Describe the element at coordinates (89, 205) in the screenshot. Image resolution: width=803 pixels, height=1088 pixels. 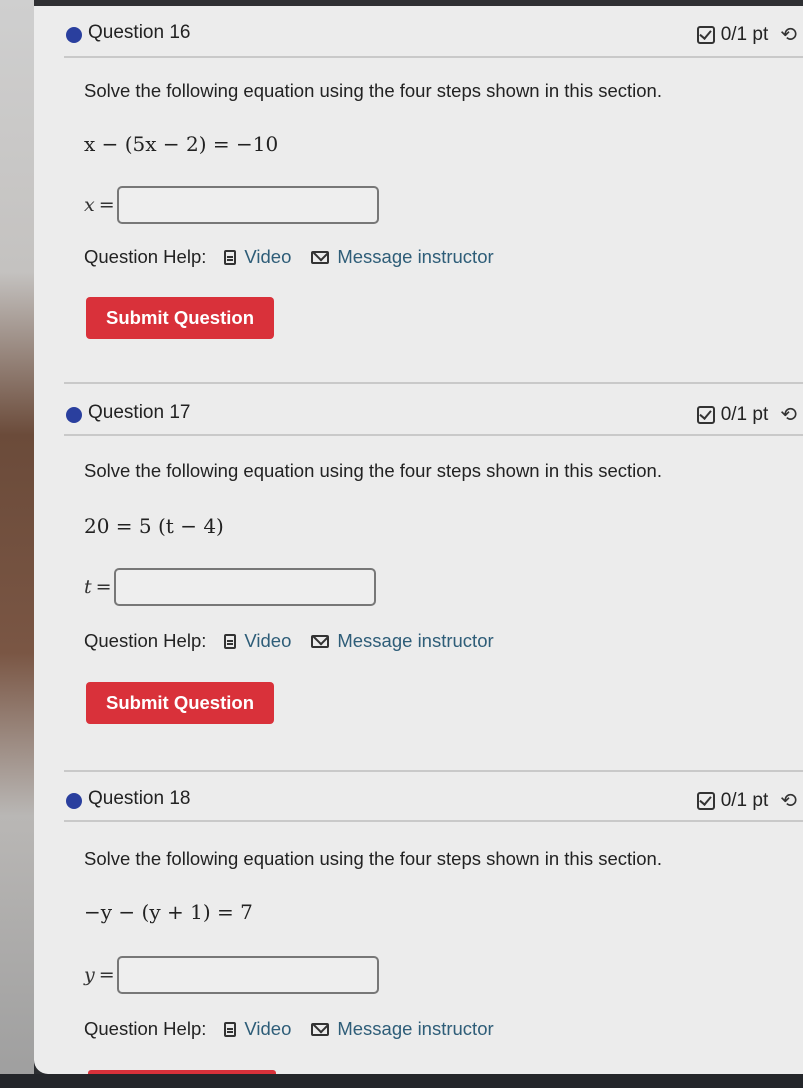
I see `answer-variable: x` at that location.